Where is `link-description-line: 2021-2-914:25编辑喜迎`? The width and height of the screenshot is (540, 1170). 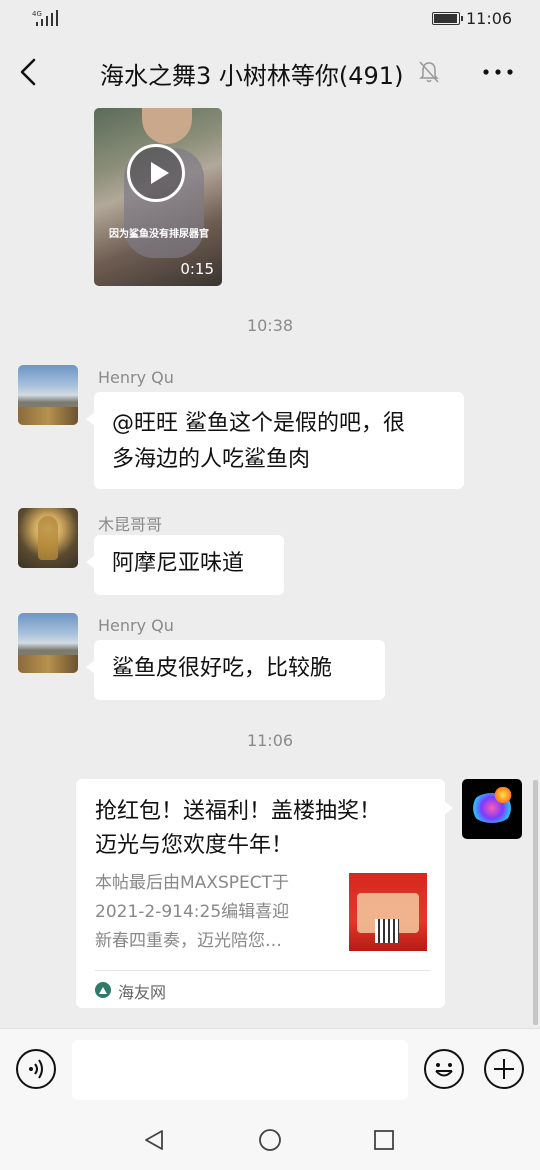 link-description-line: 2021-2-914:25编辑喜迎 is located at coordinates (192, 912).